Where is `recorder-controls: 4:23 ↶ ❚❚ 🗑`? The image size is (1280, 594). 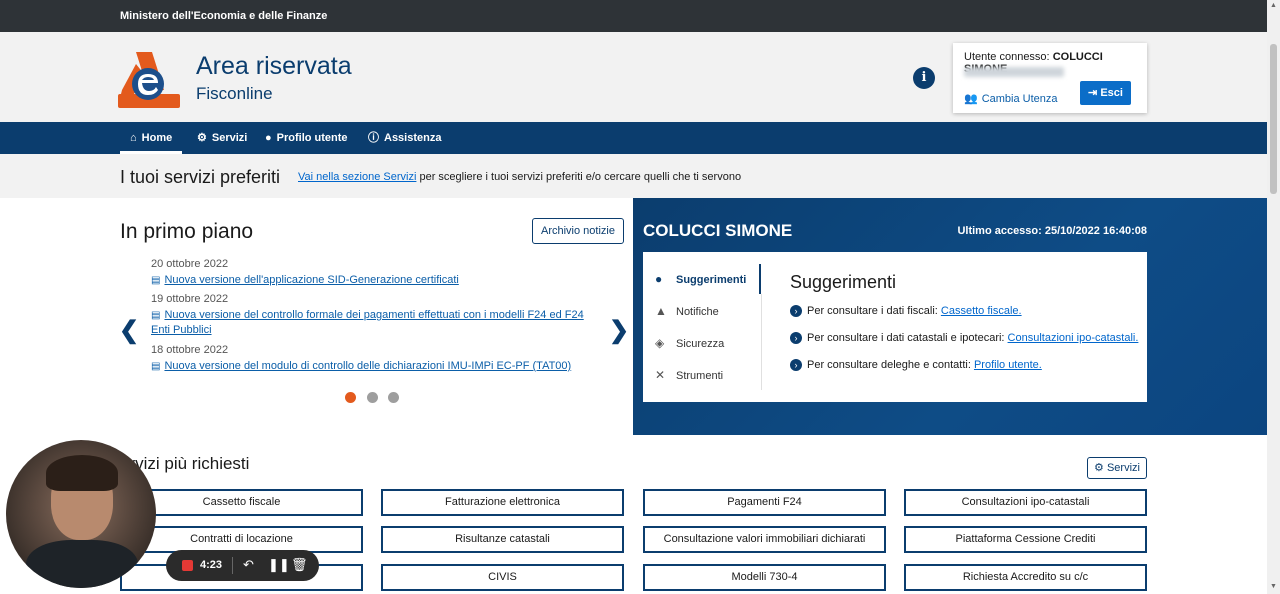
recorder-controls: 4:23 ↶ ❚❚ 🗑 is located at coordinates (242, 565).